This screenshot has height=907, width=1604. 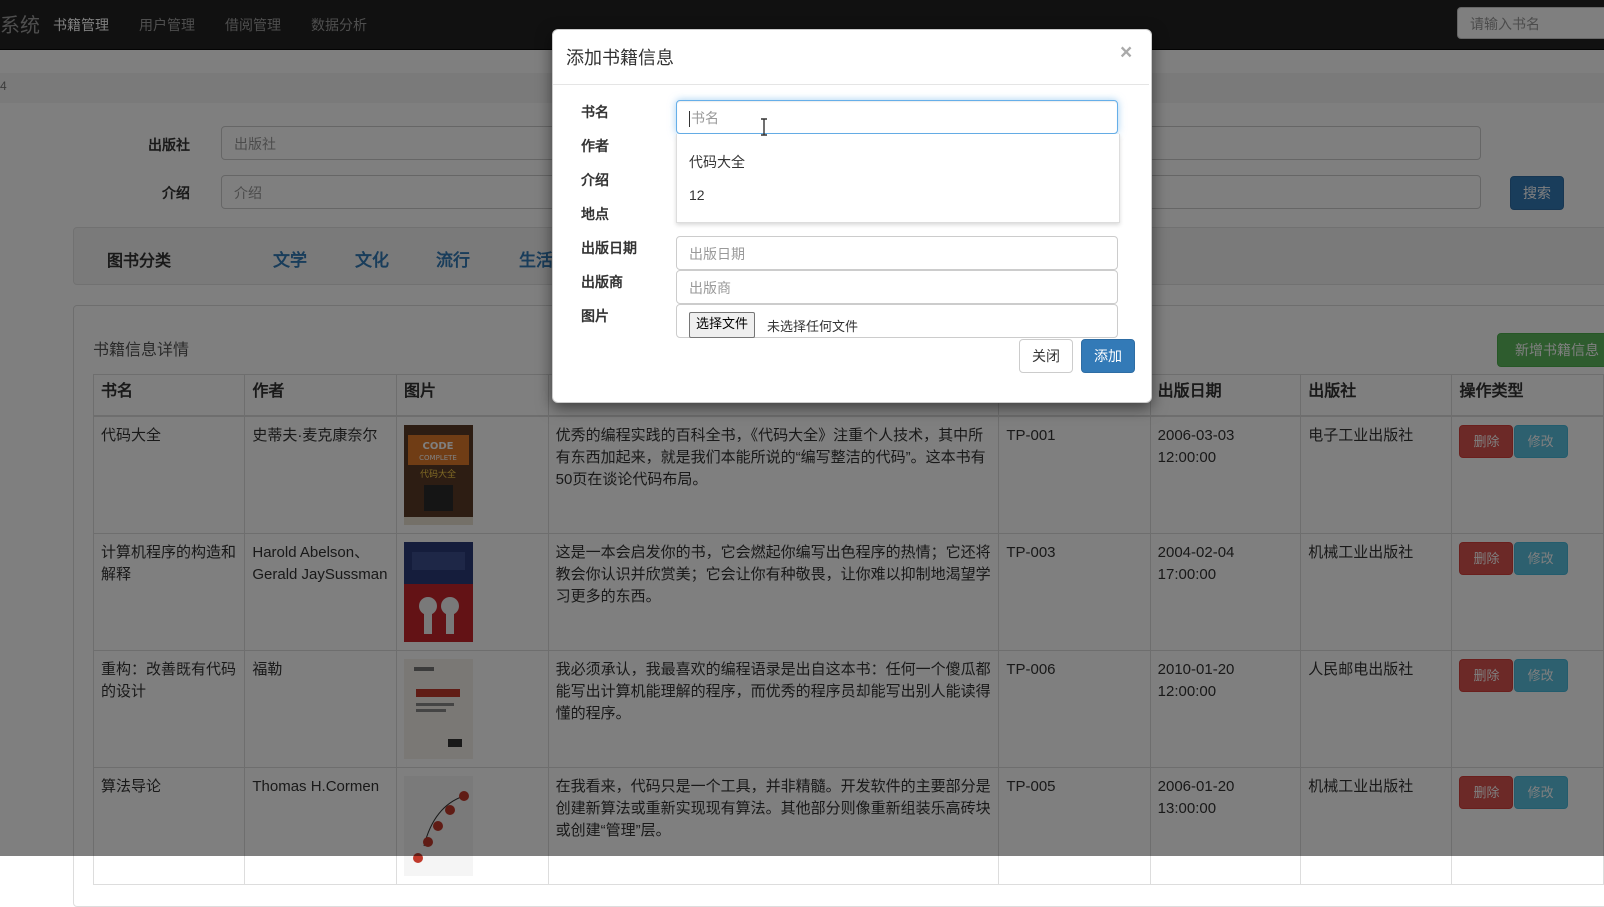 What do you see at coordinates (689, 119) in the screenshot?
I see `text-caret` at bounding box center [689, 119].